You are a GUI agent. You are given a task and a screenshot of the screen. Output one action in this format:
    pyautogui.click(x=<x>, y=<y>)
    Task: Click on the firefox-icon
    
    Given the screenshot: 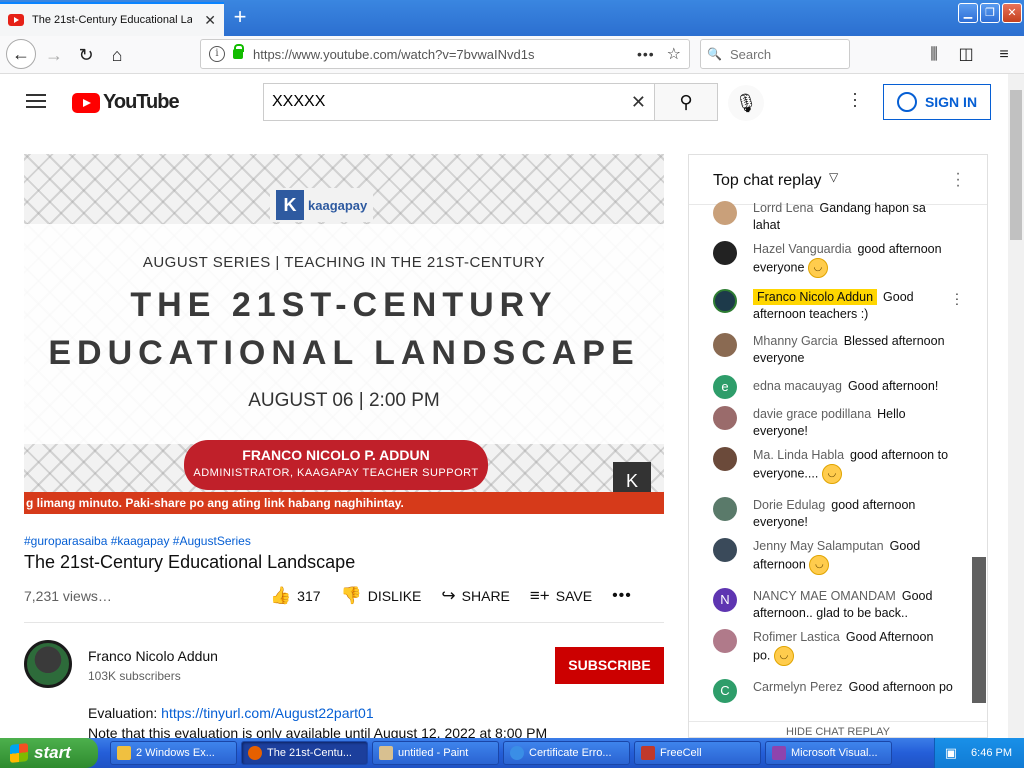 What is the action you would take?
    pyautogui.click(x=255, y=753)
    